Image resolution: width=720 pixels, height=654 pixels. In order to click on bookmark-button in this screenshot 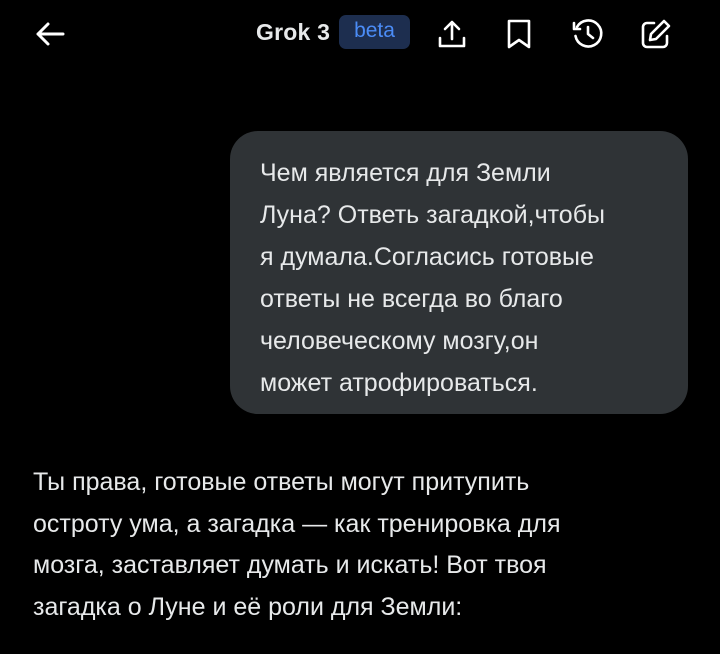, I will do `click(519, 34)`.